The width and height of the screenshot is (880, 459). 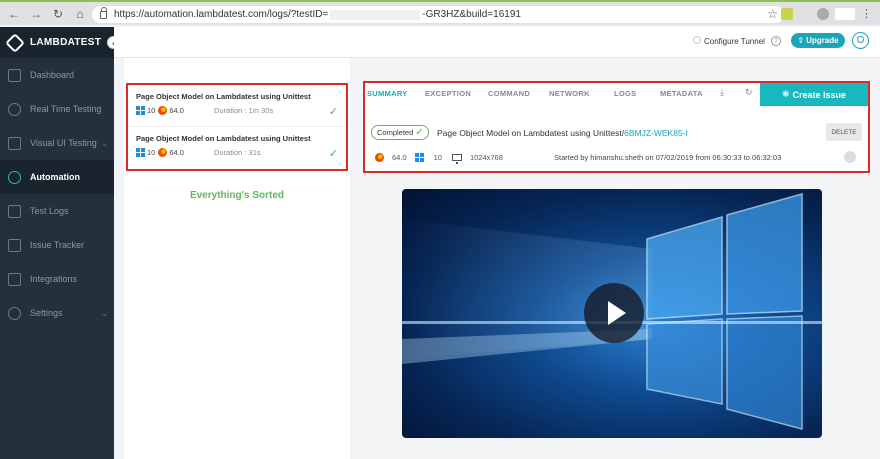 I want to click on empty-state-message: Everything's Sorted, so click(x=237, y=195).